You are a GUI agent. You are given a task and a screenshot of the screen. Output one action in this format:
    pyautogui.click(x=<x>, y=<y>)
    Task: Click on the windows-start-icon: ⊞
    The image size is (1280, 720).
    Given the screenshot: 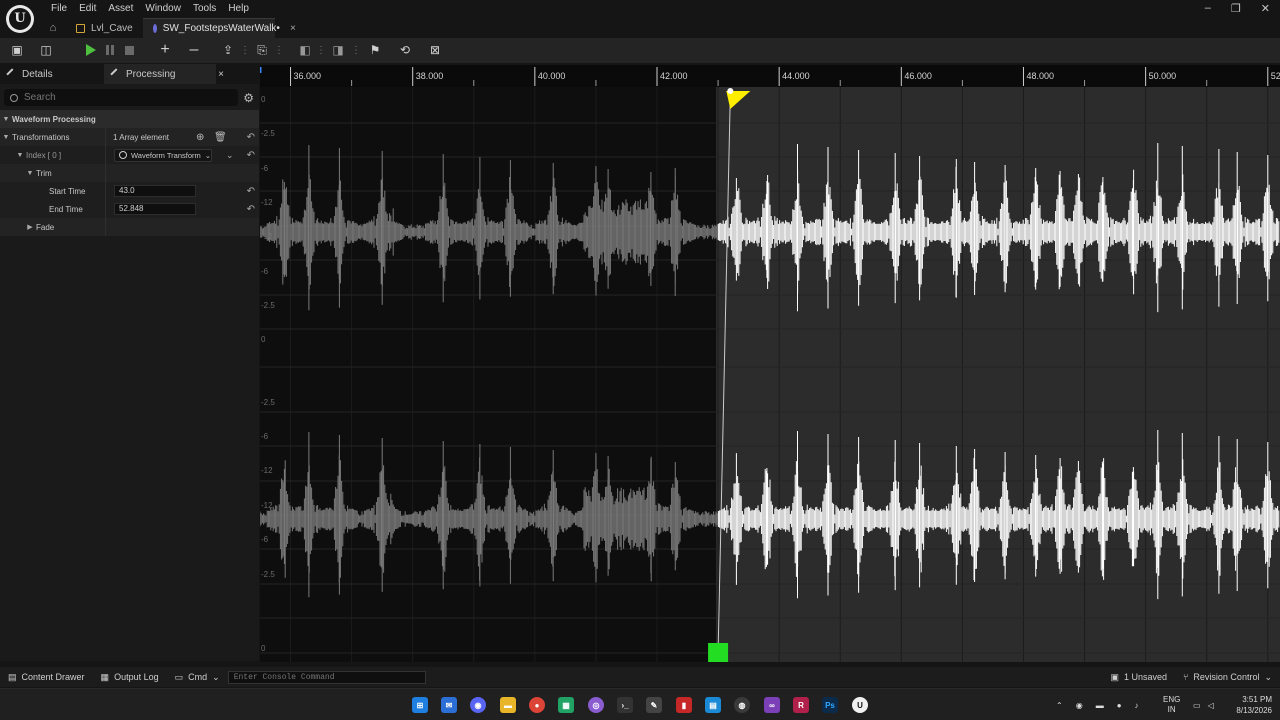 What is the action you would take?
    pyautogui.click(x=420, y=705)
    